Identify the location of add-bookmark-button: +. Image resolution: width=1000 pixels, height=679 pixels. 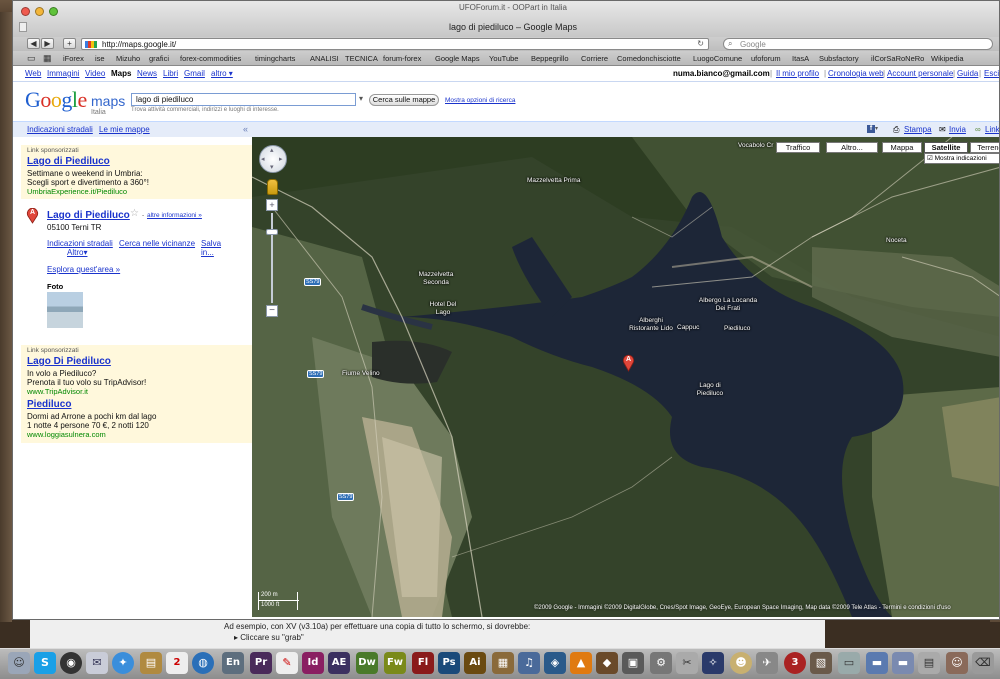
(69, 43).